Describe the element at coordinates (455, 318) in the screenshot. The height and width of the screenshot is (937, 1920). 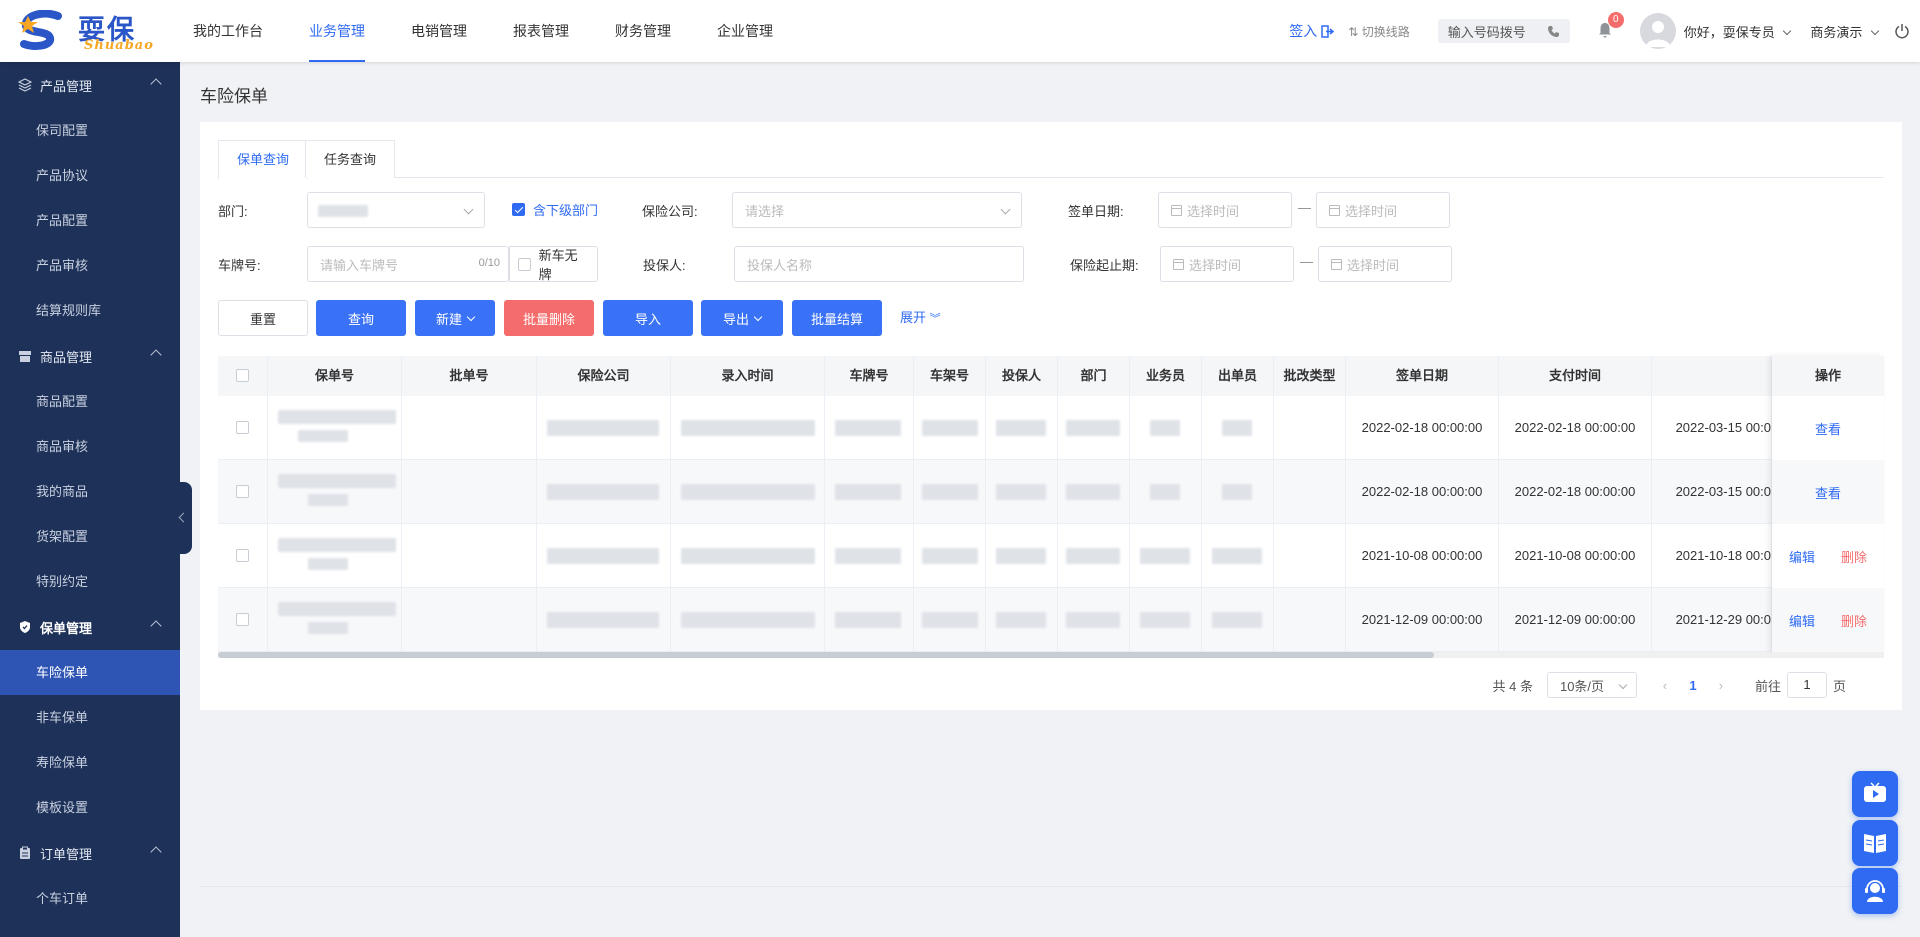
I see `new-button: 新建` at that location.